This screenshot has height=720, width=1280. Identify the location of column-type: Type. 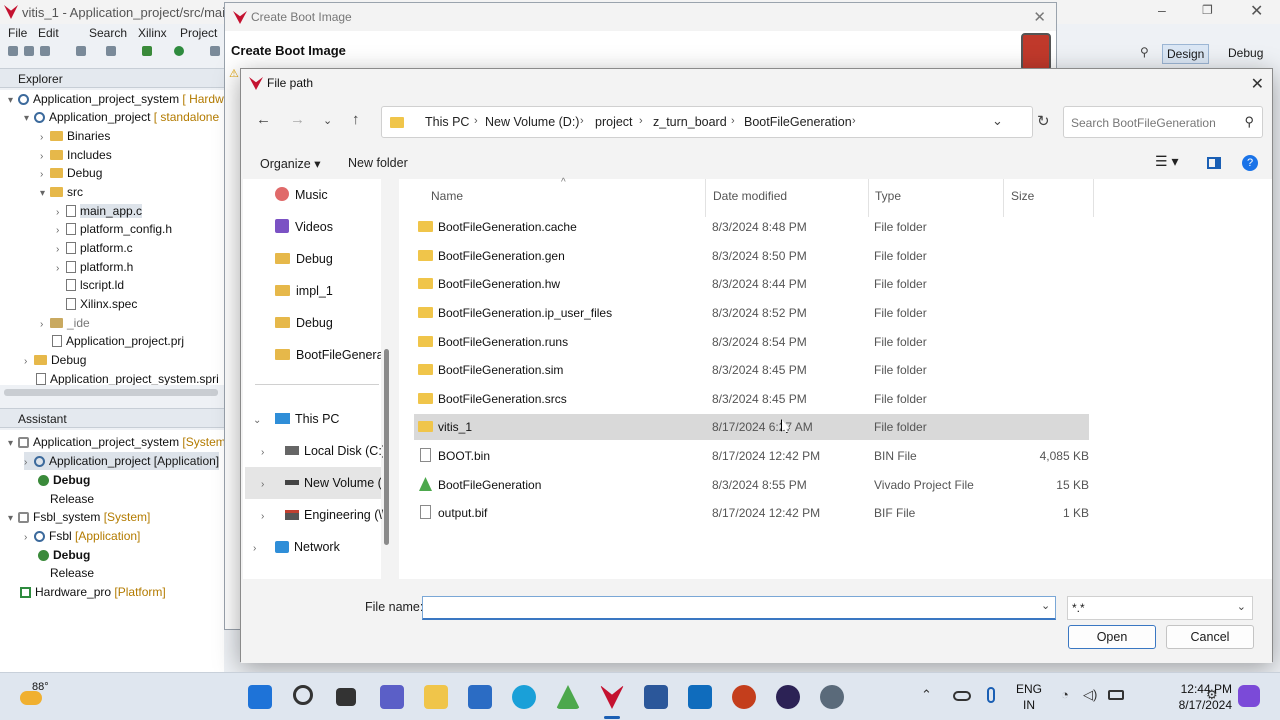
(888, 196).